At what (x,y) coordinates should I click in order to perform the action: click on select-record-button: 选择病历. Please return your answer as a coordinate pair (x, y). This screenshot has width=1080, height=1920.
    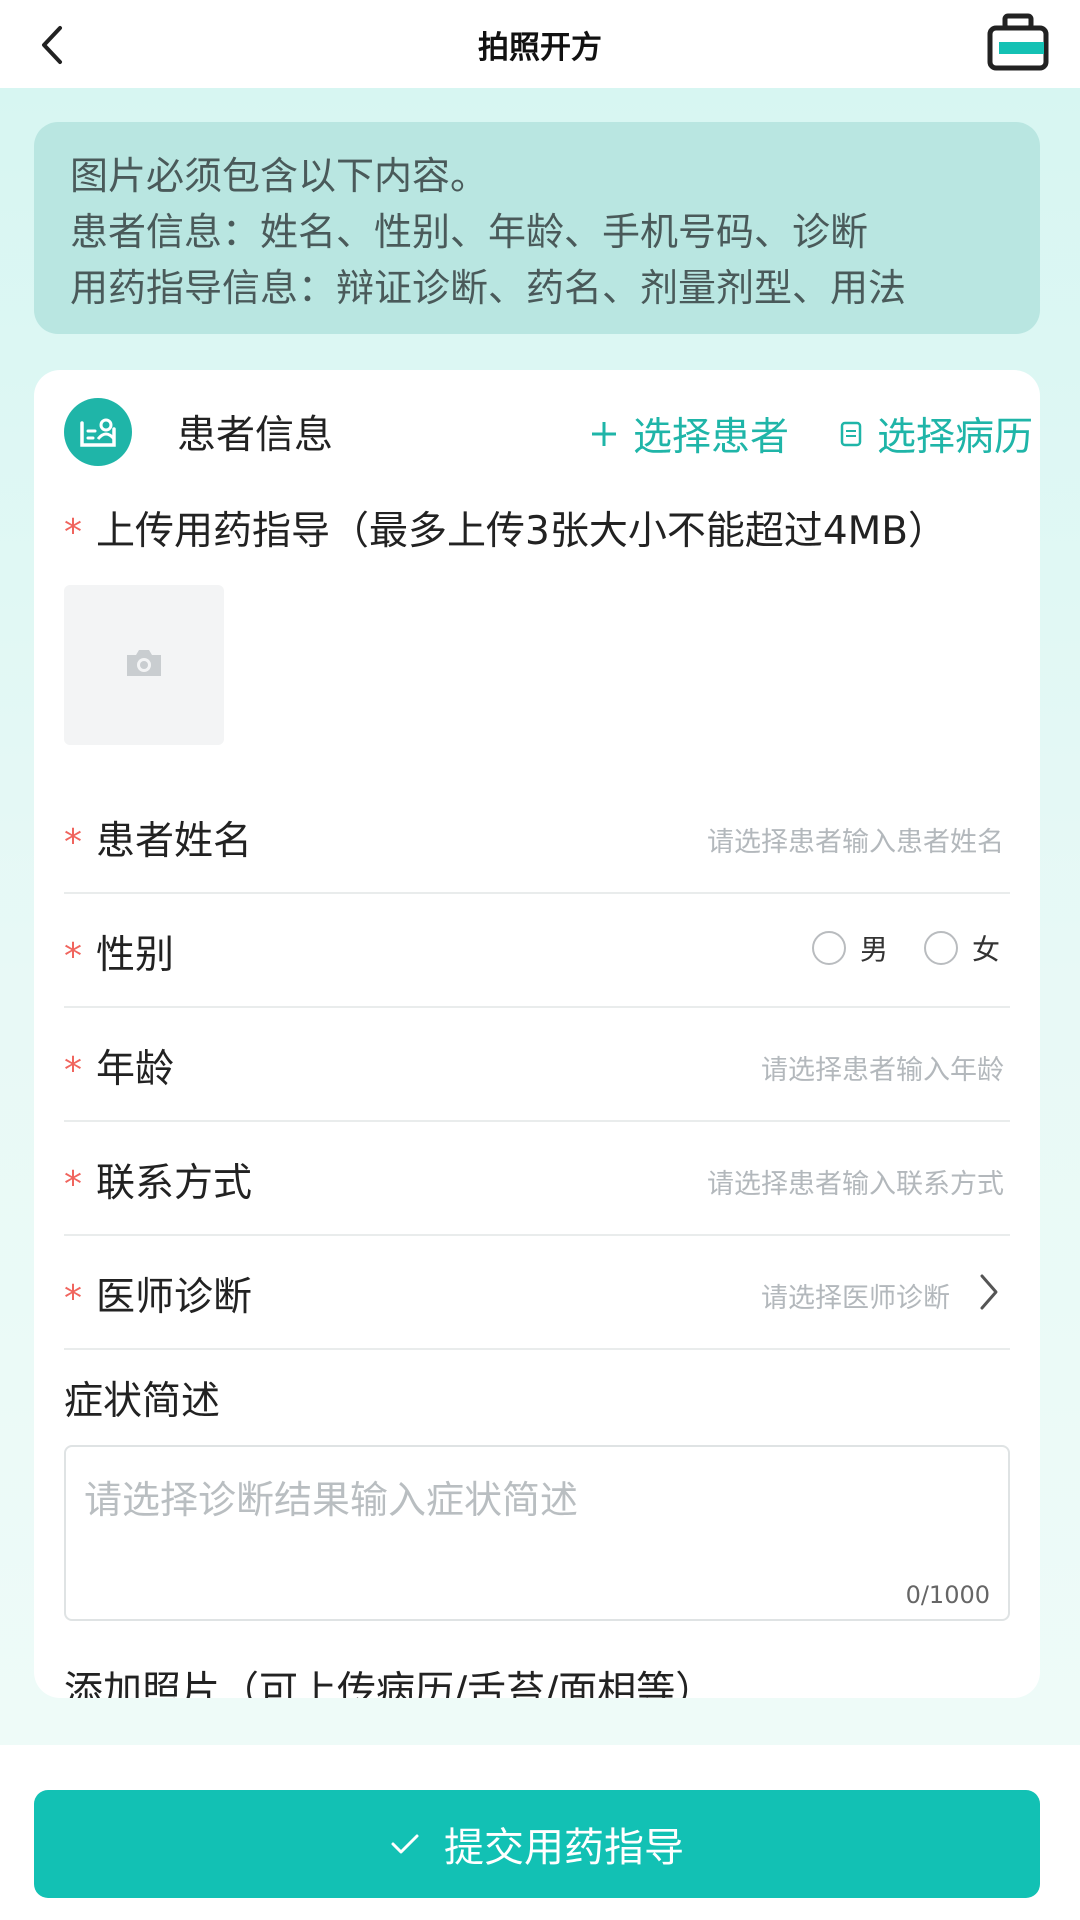
    Looking at the image, I should click on (936, 434).